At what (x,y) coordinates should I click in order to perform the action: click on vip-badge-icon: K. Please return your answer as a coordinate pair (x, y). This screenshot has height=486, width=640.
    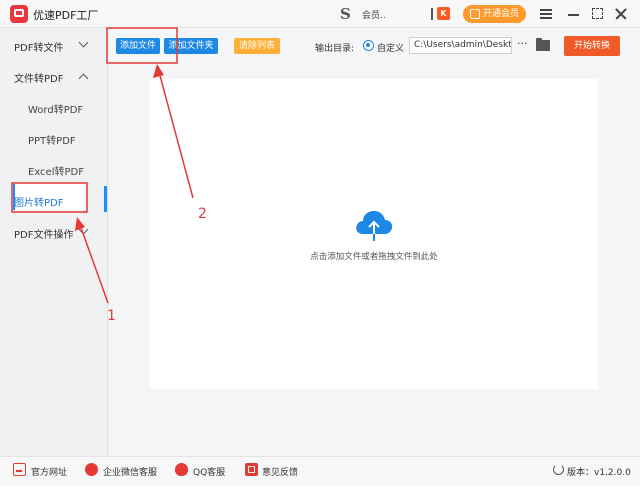
    Looking at the image, I should click on (443, 13).